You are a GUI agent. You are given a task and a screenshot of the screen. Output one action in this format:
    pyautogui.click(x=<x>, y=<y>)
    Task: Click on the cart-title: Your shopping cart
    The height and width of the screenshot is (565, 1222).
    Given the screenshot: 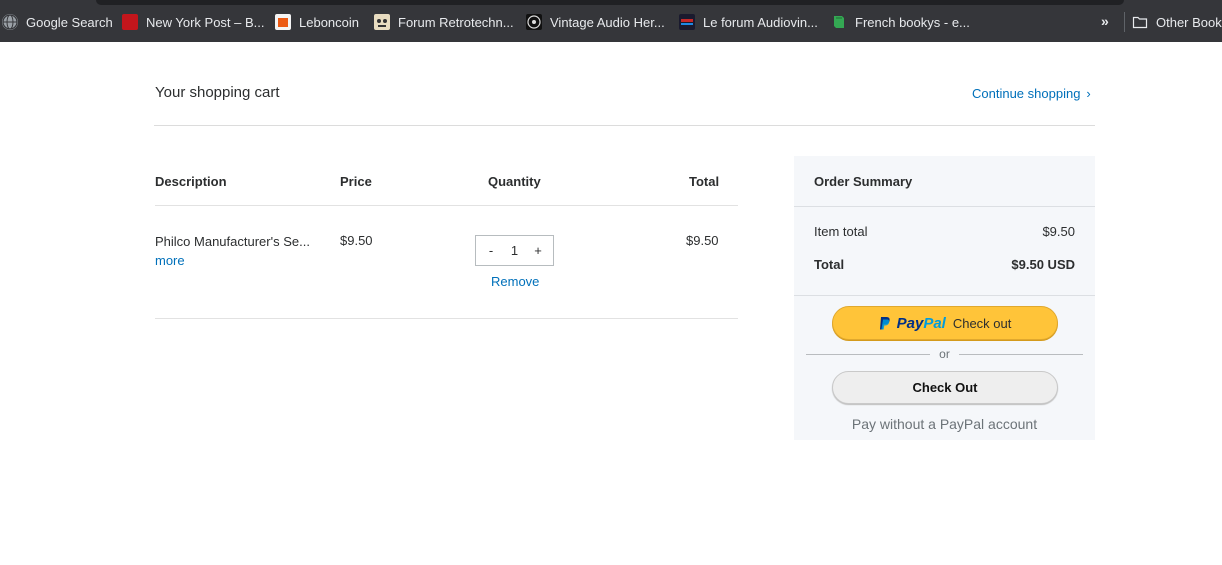 What is the action you would take?
    pyautogui.click(x=217, y=92)
    